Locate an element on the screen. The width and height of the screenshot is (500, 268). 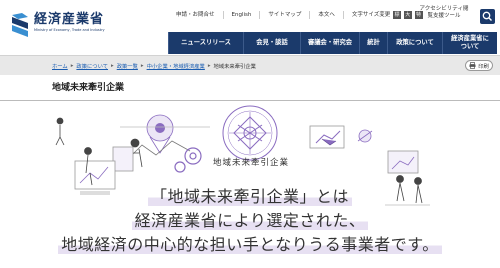
hero-headline-3-text: 地域経済の中心的な担い手となりうる事業者です。 is located at coordinates (250, 244).